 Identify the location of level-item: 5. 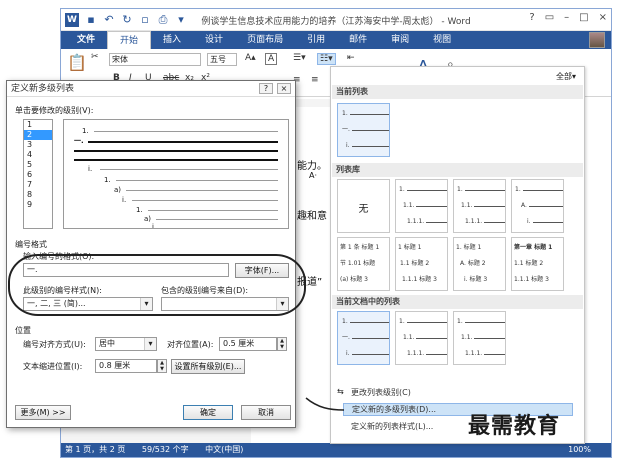
(38, 165).